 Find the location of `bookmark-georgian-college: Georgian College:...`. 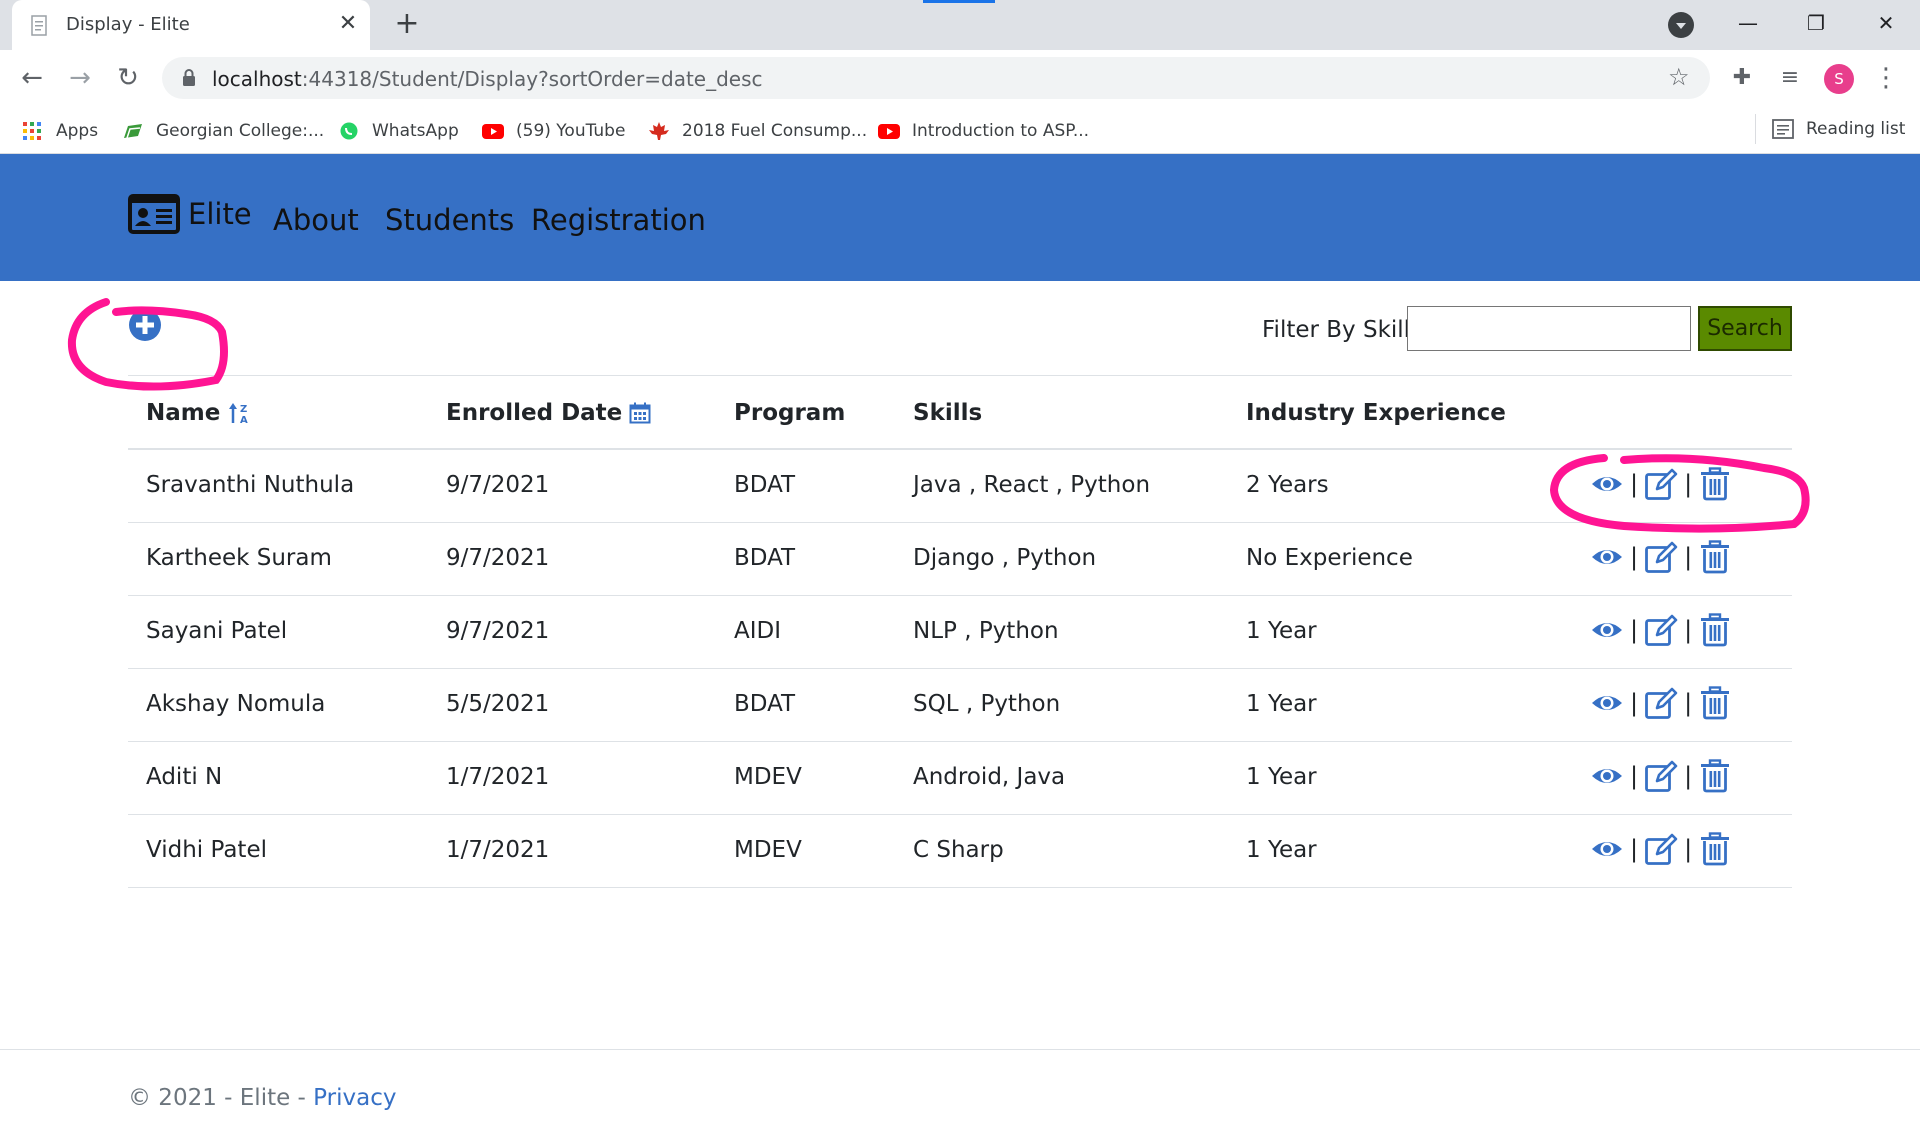

bookmark-georgian-college: Georgian College:... is located at coordinates (223, 131).